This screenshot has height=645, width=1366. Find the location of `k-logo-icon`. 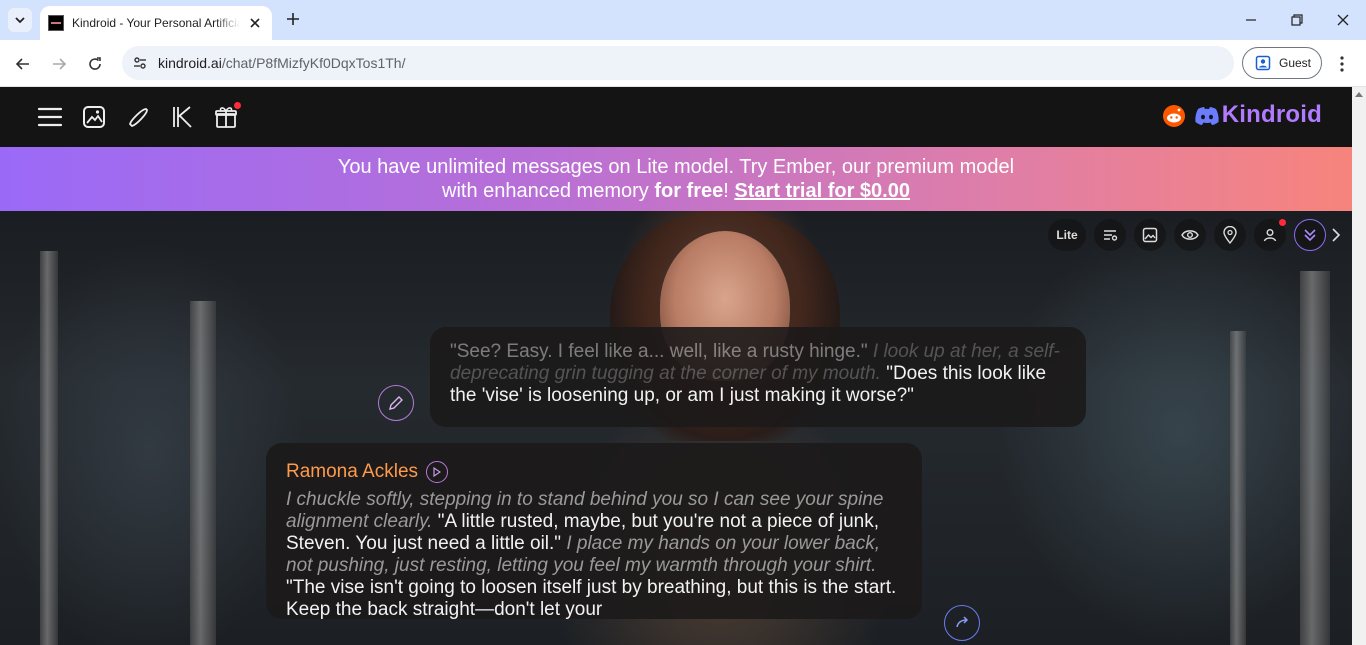

k-logo-icon is located at coordinates (182, 117).